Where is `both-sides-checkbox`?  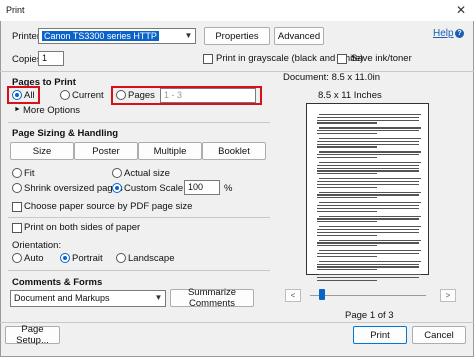 both-sides-checkbox is located at coordinates (17, 228).